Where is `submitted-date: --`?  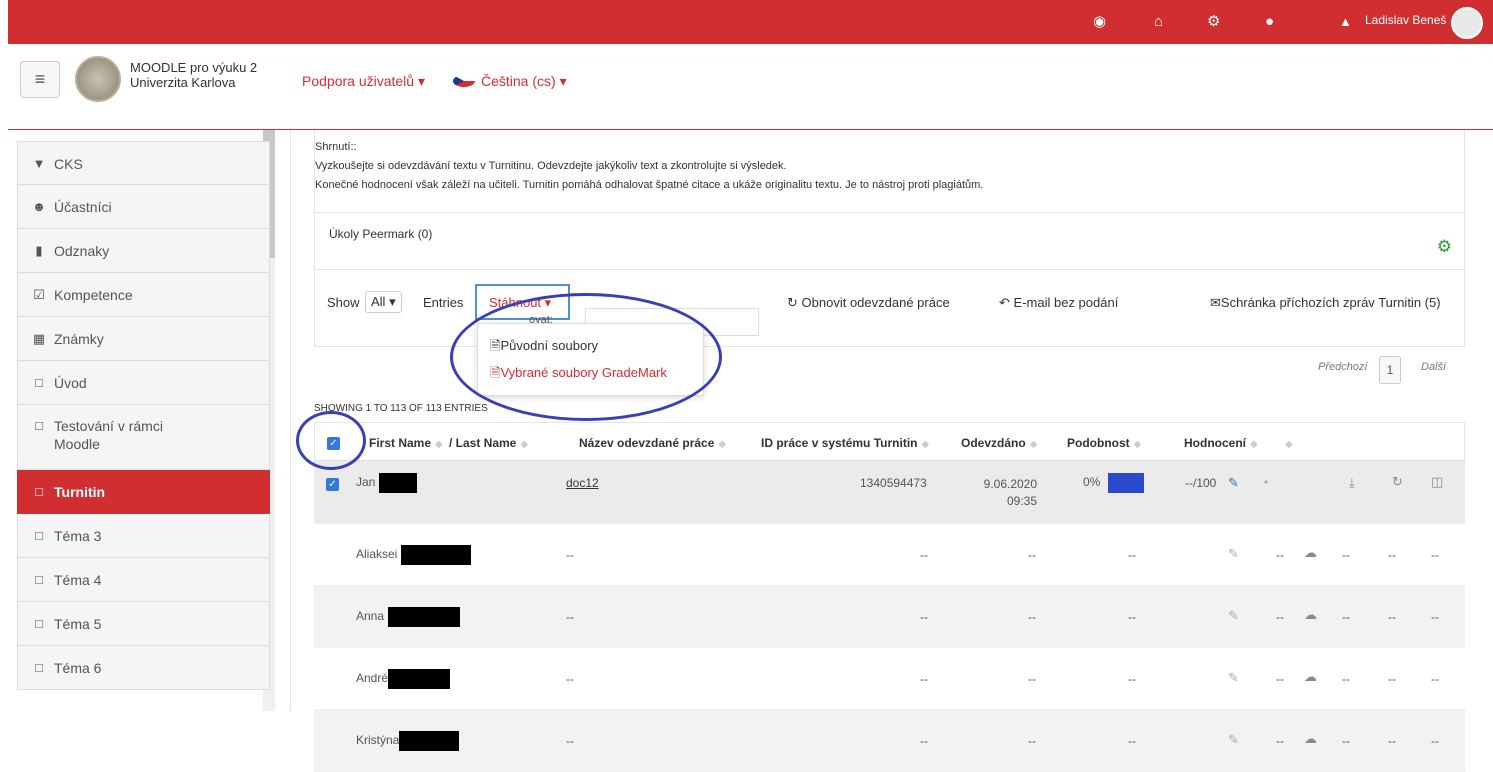
submitted-date: -- is located at coordinates (1032, 741).